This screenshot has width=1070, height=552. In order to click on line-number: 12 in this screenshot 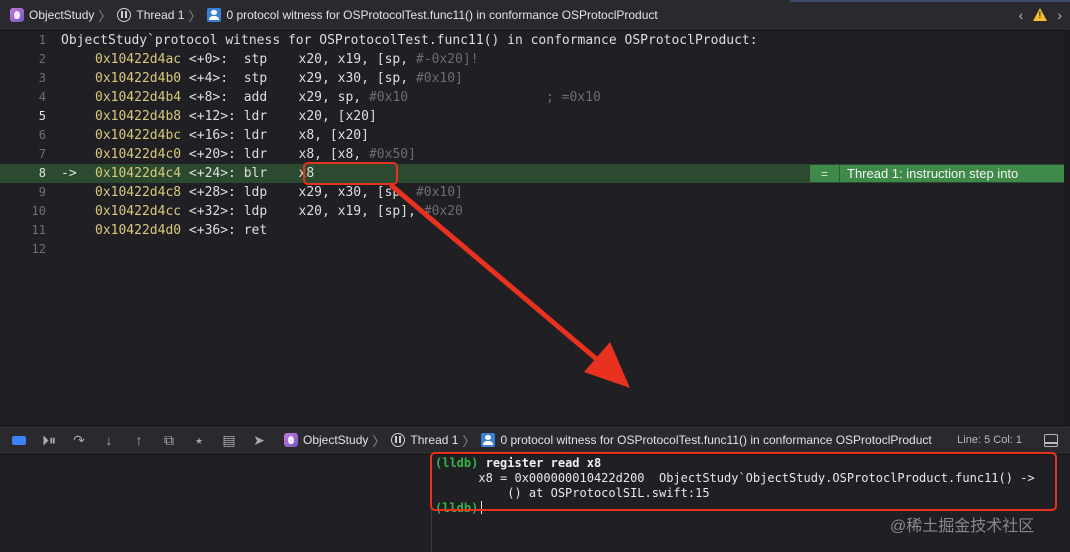, I will do `click(38, 249)`.